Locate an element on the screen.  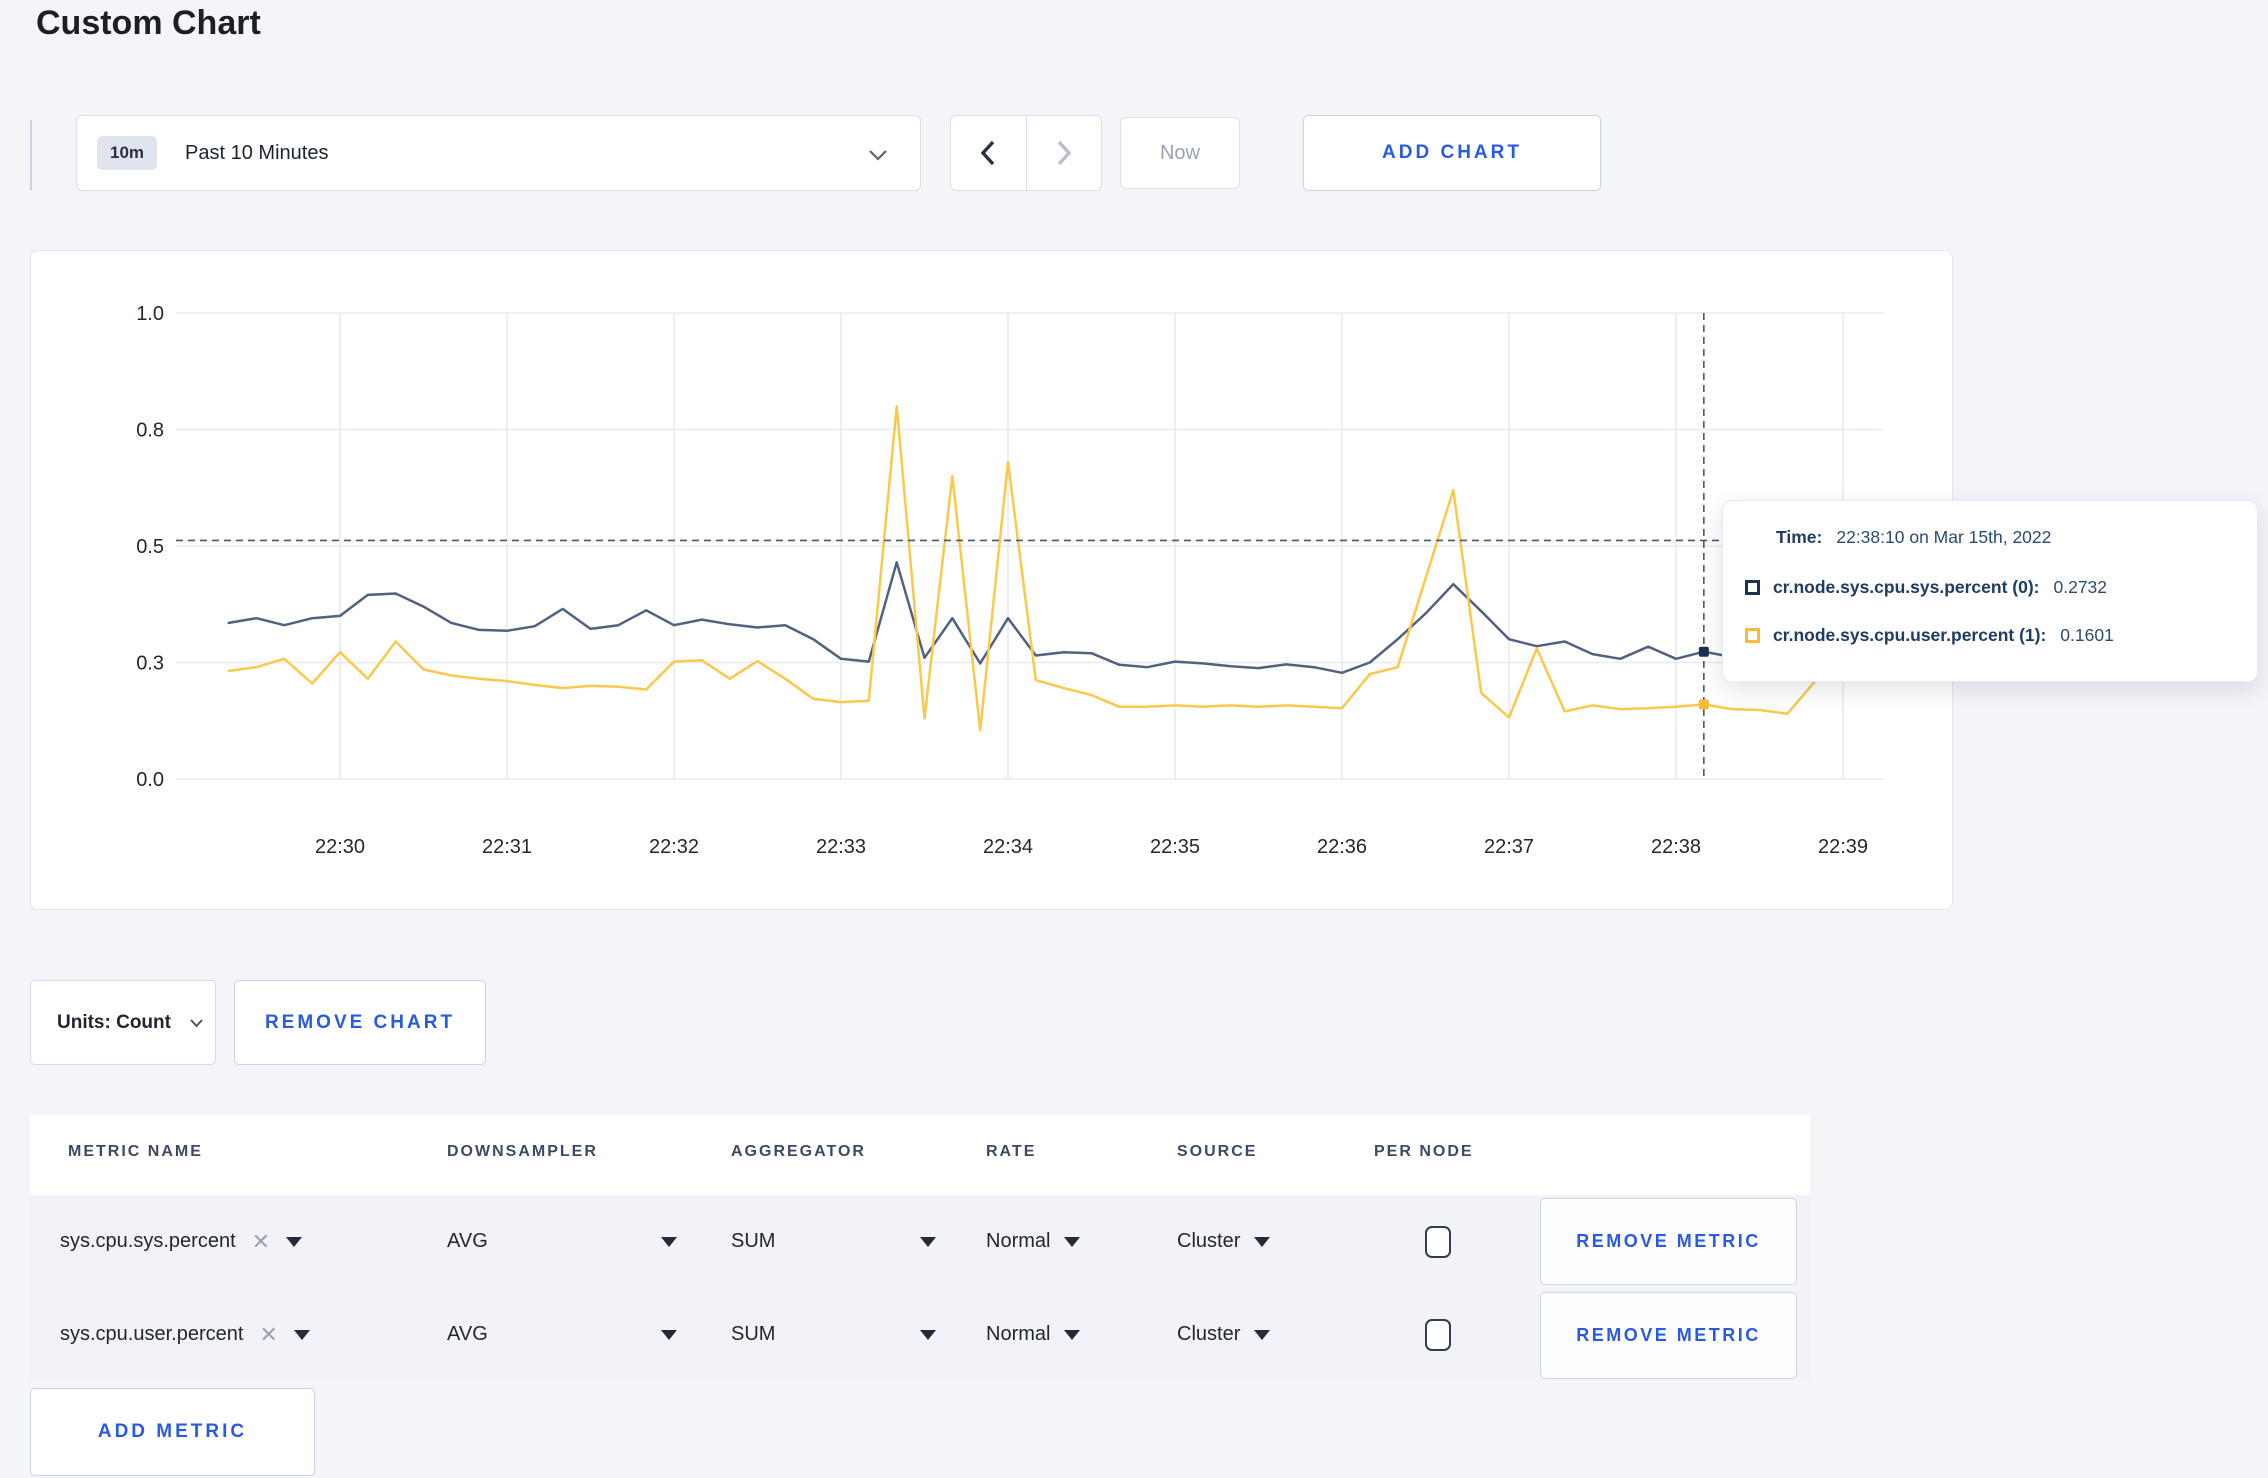
svg-text: 22:38 is located at coordinates (1676, 847).